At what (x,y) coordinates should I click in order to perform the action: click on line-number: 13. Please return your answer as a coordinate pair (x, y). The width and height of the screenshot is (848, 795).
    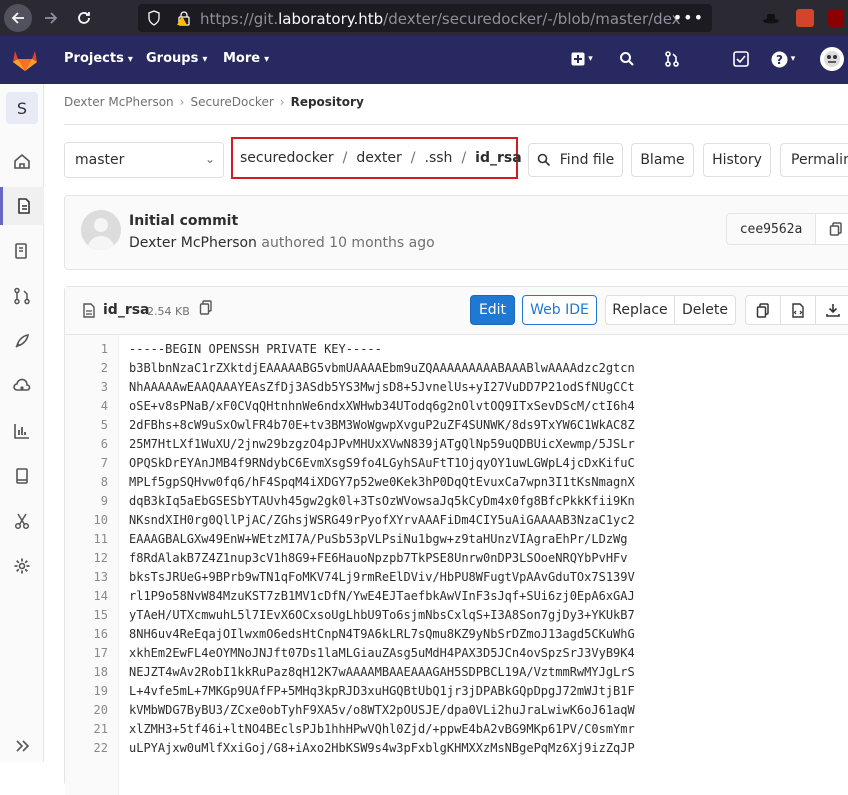
    Looking at the image, I should click on (88, 577).